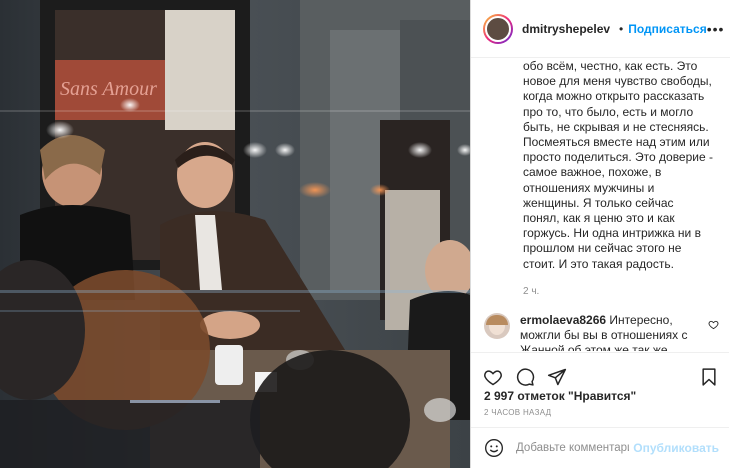 Image resolution: width=730 pixels, height=468 pixels. Describe the element at coordinates (498, 28) in the screenshot. I see `author-avatar` at that location.